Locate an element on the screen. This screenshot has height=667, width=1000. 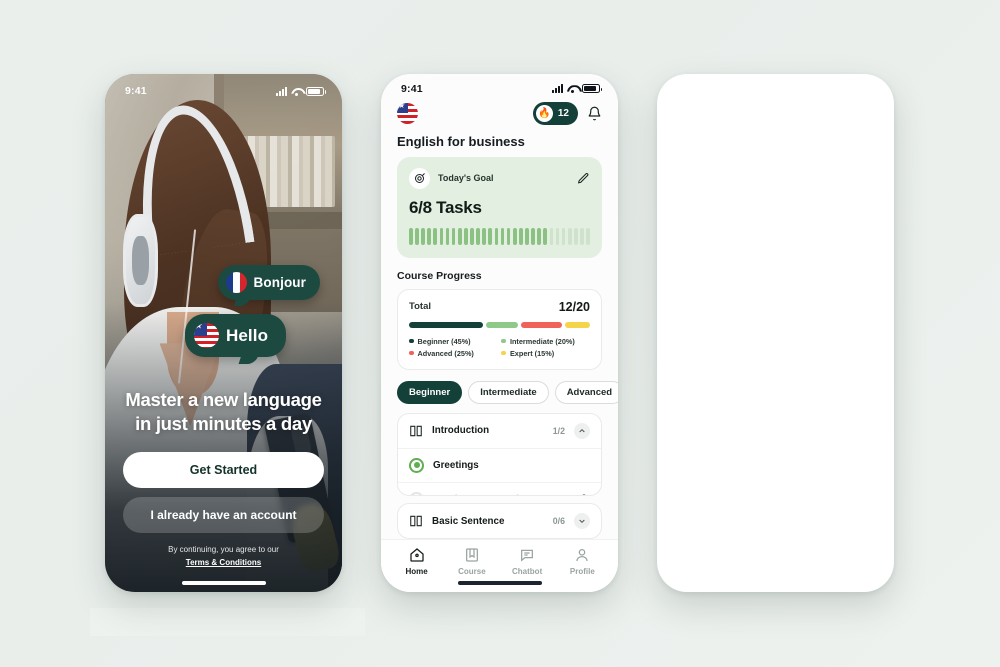
wifi-icon is located at coordinates (296, 91).